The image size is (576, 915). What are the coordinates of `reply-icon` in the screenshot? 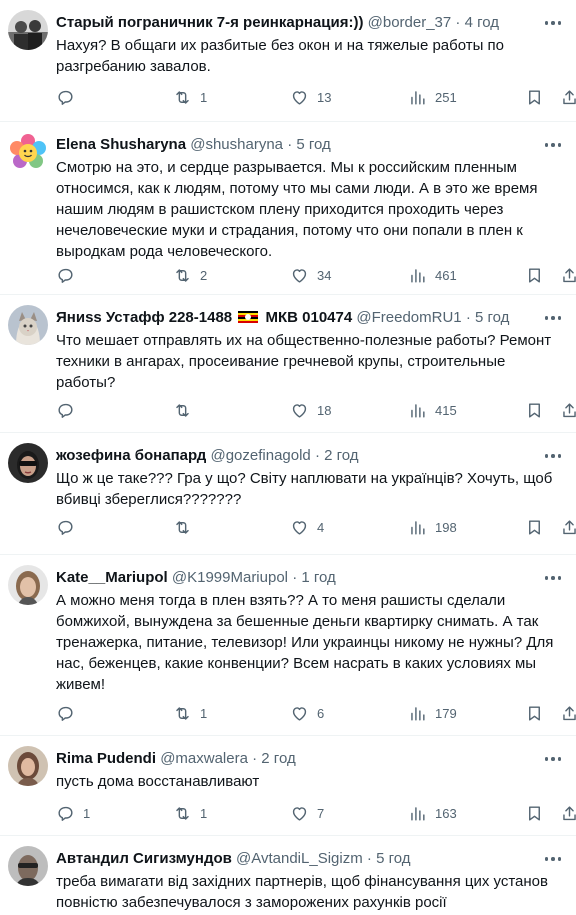 It's located at (65, 275).